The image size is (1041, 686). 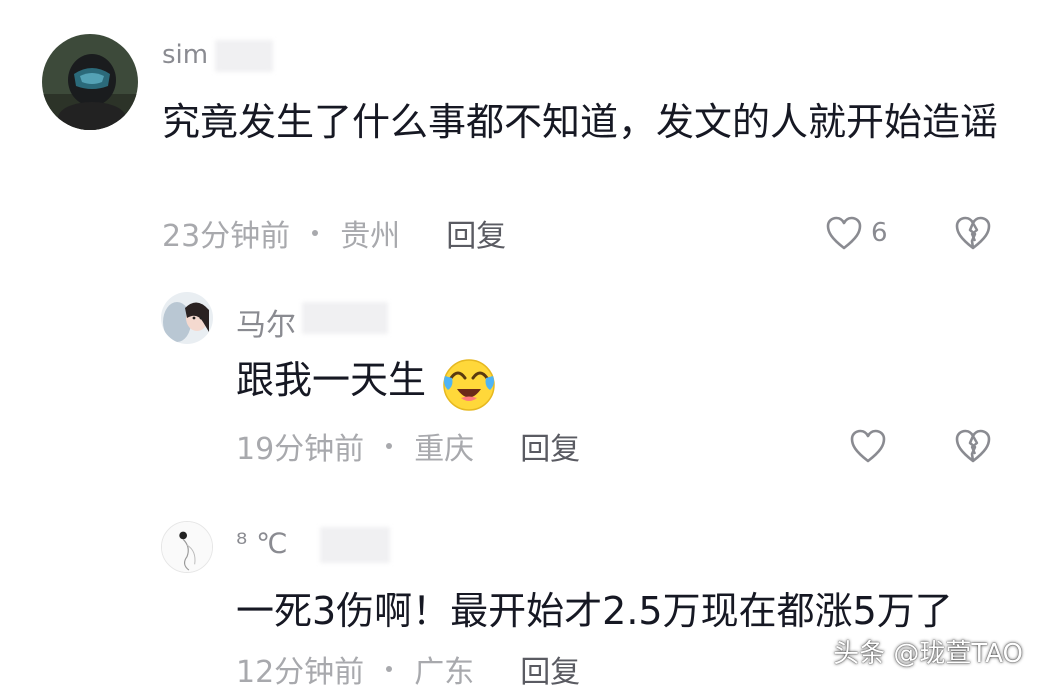 I want to click on comment-text: 跟我一天生, so click(x=367, y=381).